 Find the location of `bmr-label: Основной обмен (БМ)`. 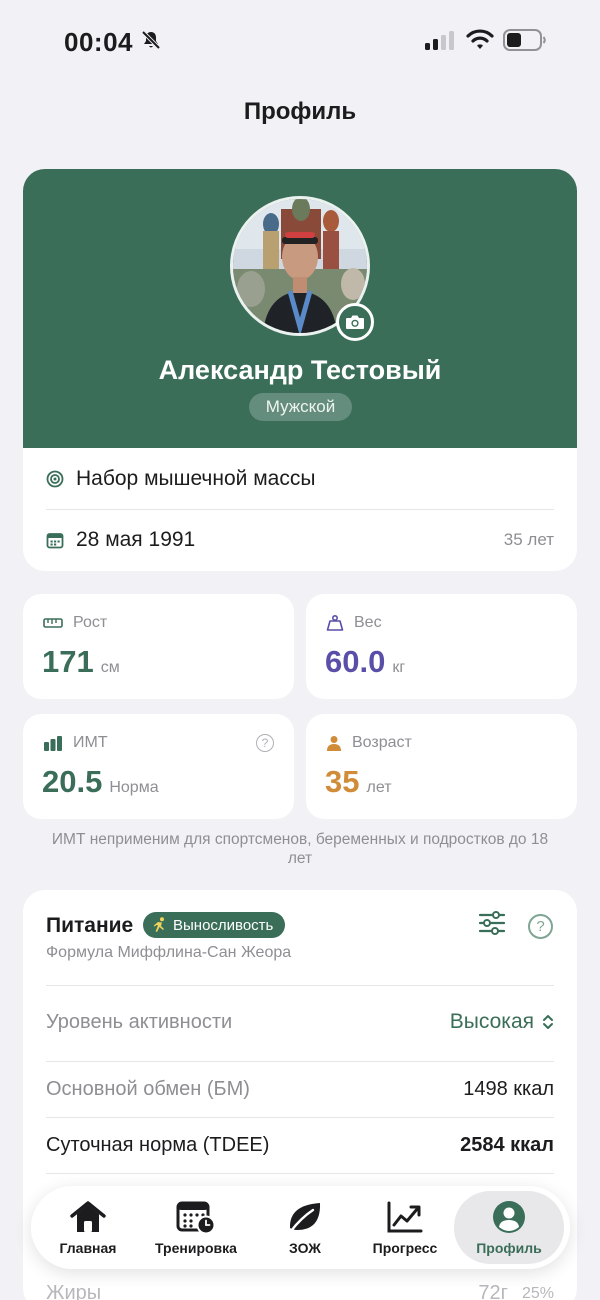

bmr-label: Основной обмен (БМ) is located at coordinates (148, 1089).